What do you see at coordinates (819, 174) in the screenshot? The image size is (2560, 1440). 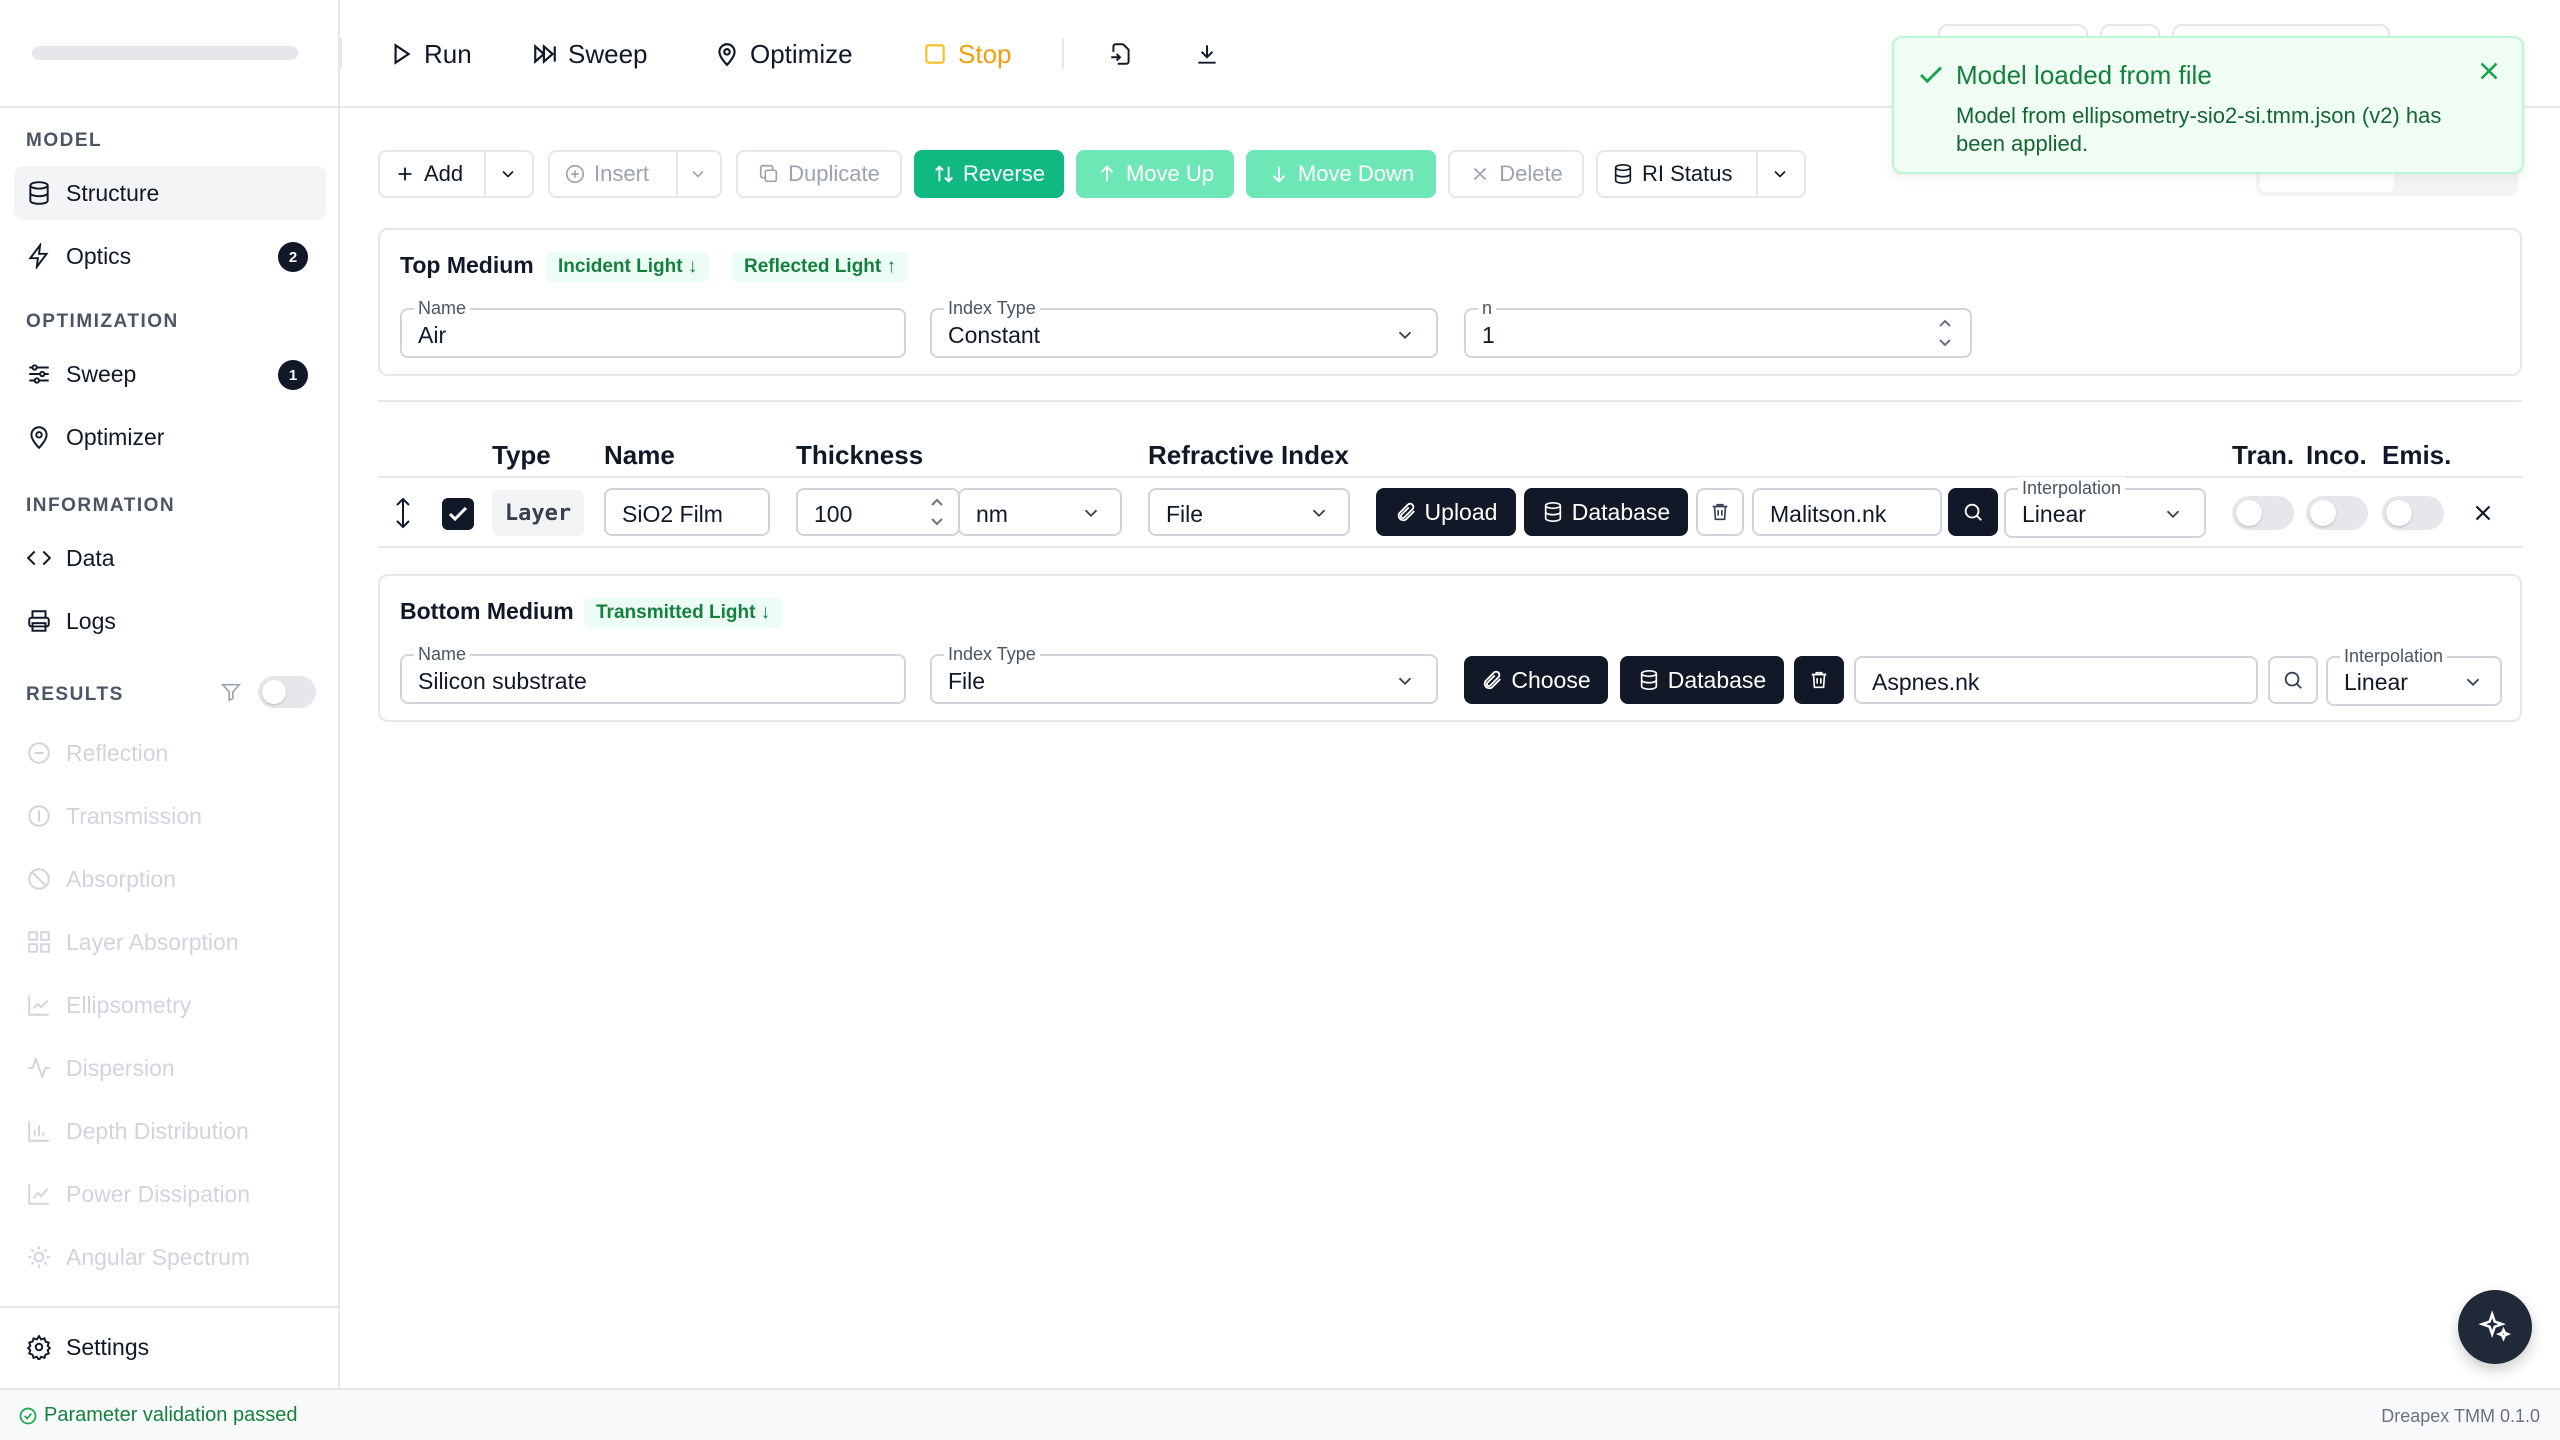 I see `duplicate-button: Duplicate` at bounding box center [819, 174].